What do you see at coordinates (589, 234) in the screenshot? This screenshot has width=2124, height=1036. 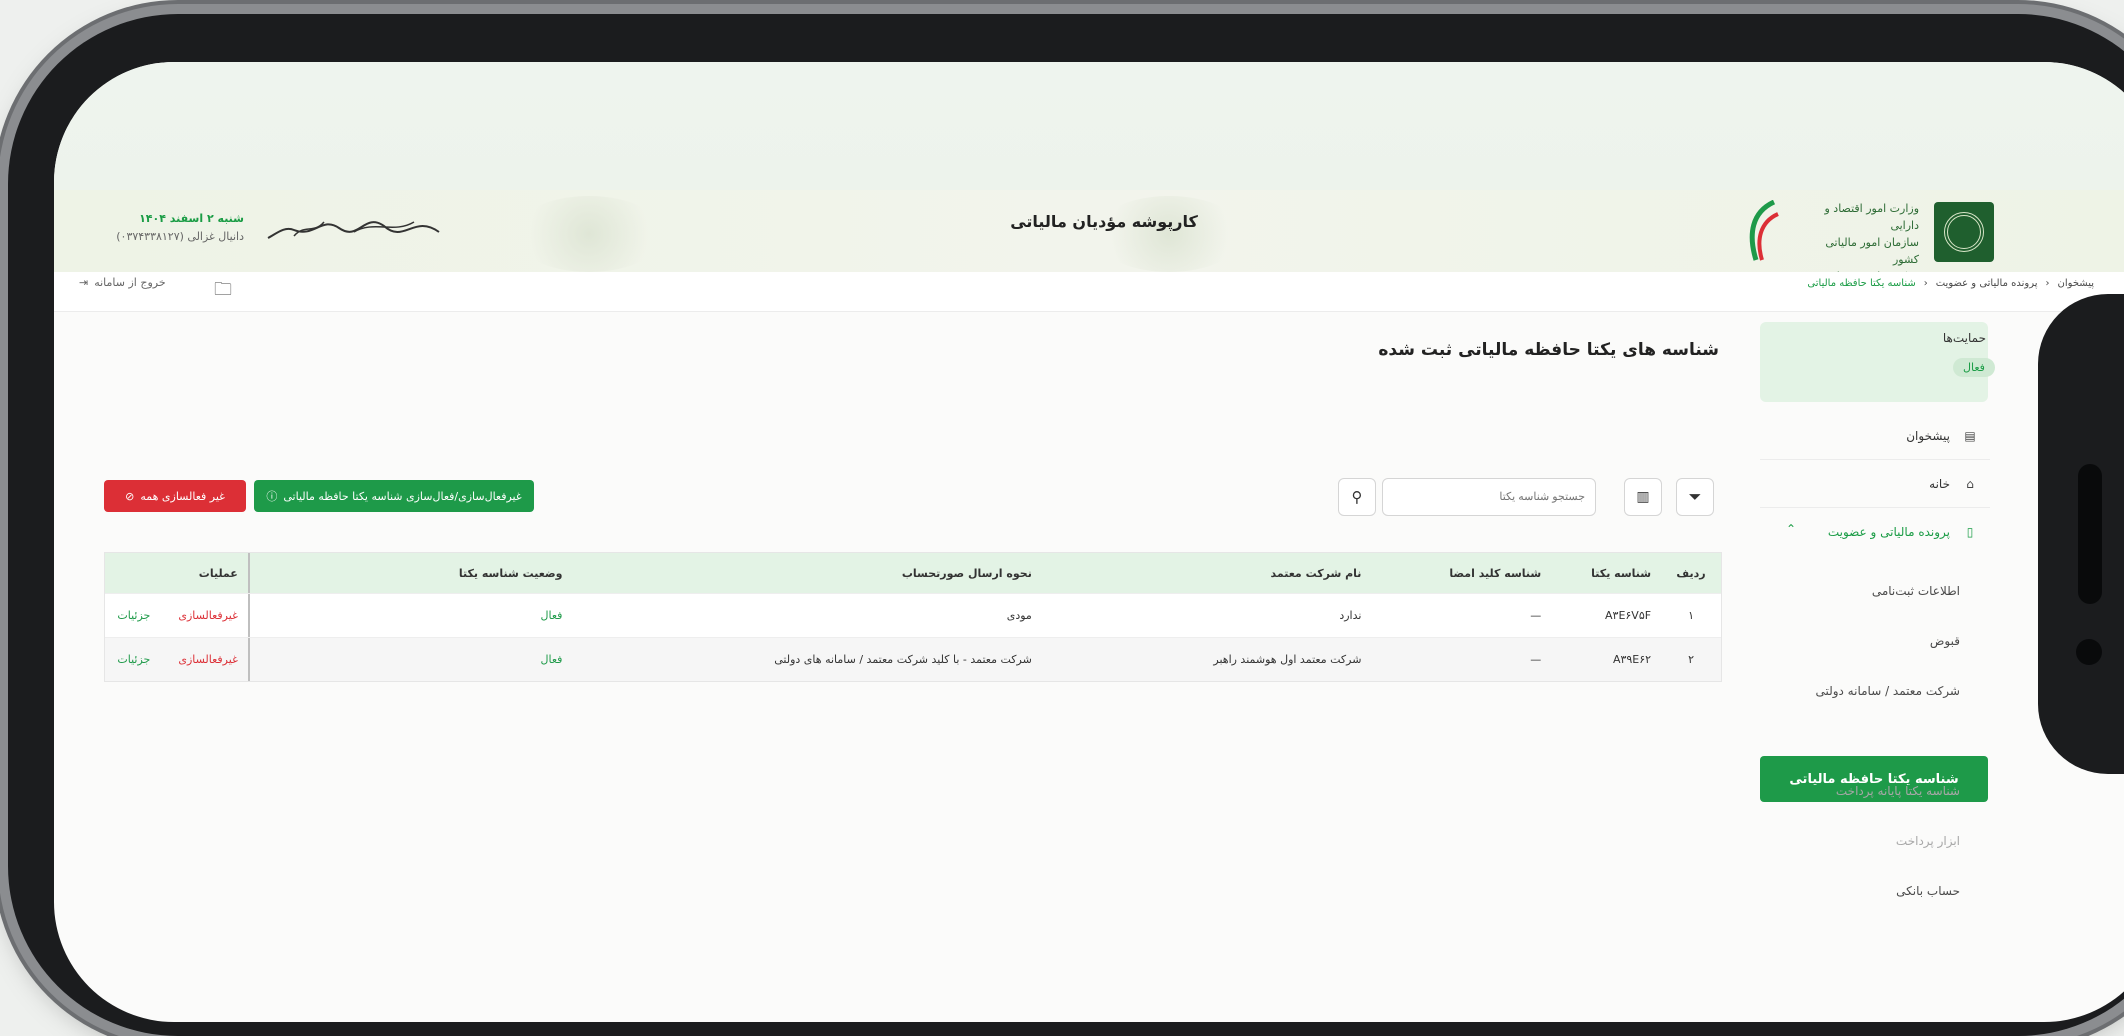 I see `ornament-left` at bounding box center [589, 234].